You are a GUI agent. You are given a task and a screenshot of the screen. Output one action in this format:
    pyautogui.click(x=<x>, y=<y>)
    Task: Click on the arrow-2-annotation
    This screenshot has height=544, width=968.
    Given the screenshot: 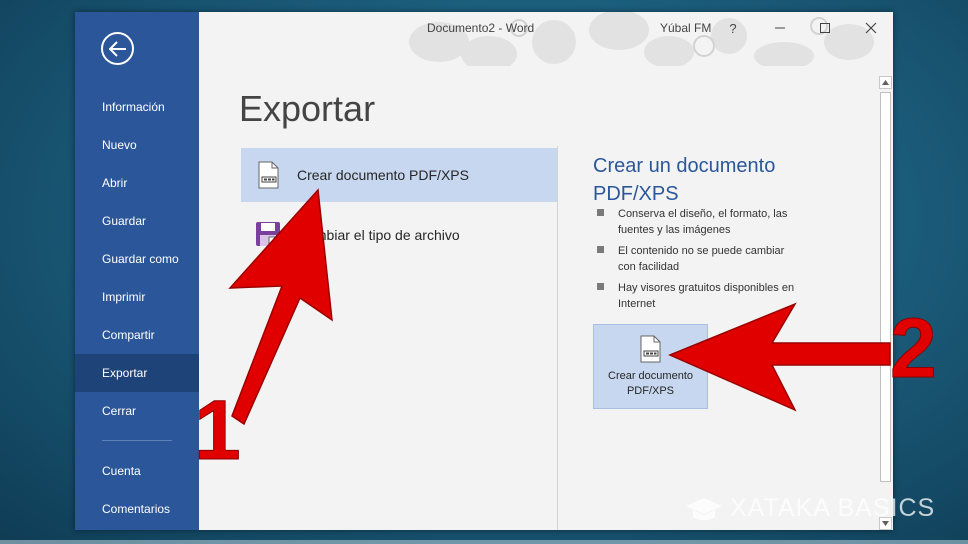 What is the action you would take?
    pyautogui.click(x=779, y=357)
    